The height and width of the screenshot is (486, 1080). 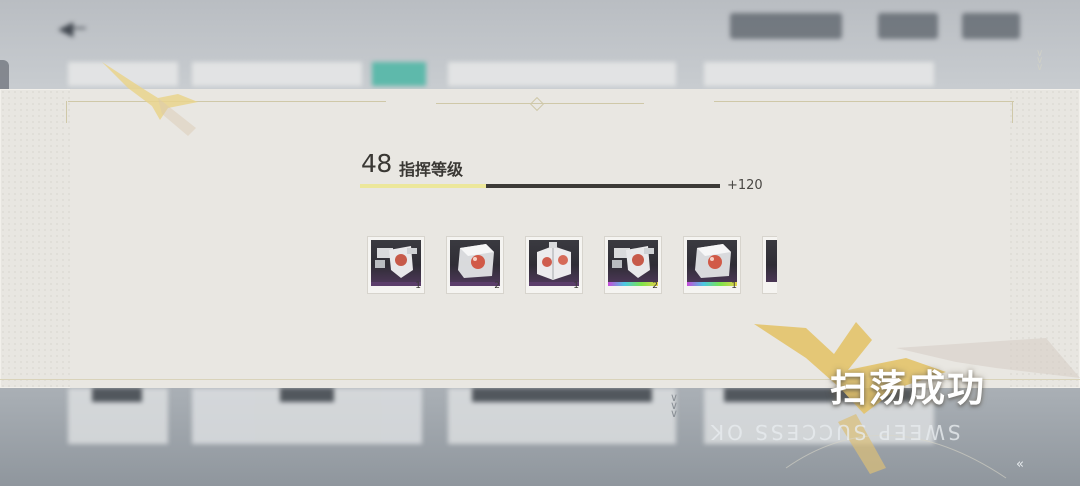 I want to click on reward-items: 1 2 1 2 1, so click(x=572, y=265).